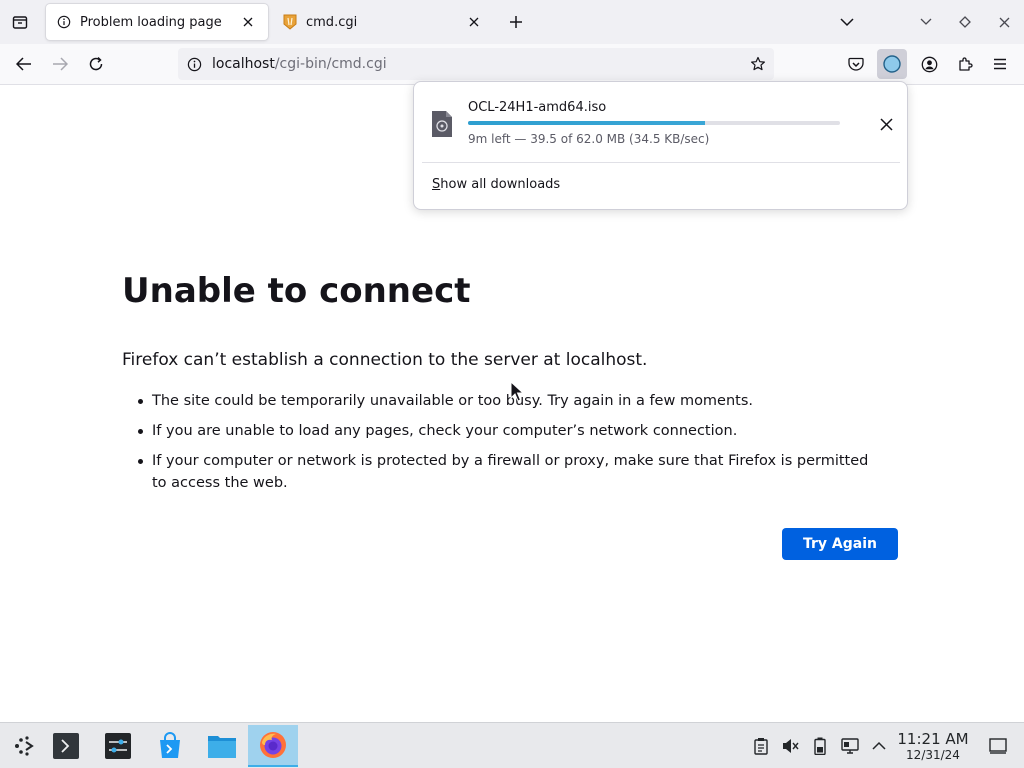 This screenshot has height=768, width=1024. What do you see at coordinates (1004, 22) in the screenshot?
I see `close-window-icon` at bounding box center [1004, 22].